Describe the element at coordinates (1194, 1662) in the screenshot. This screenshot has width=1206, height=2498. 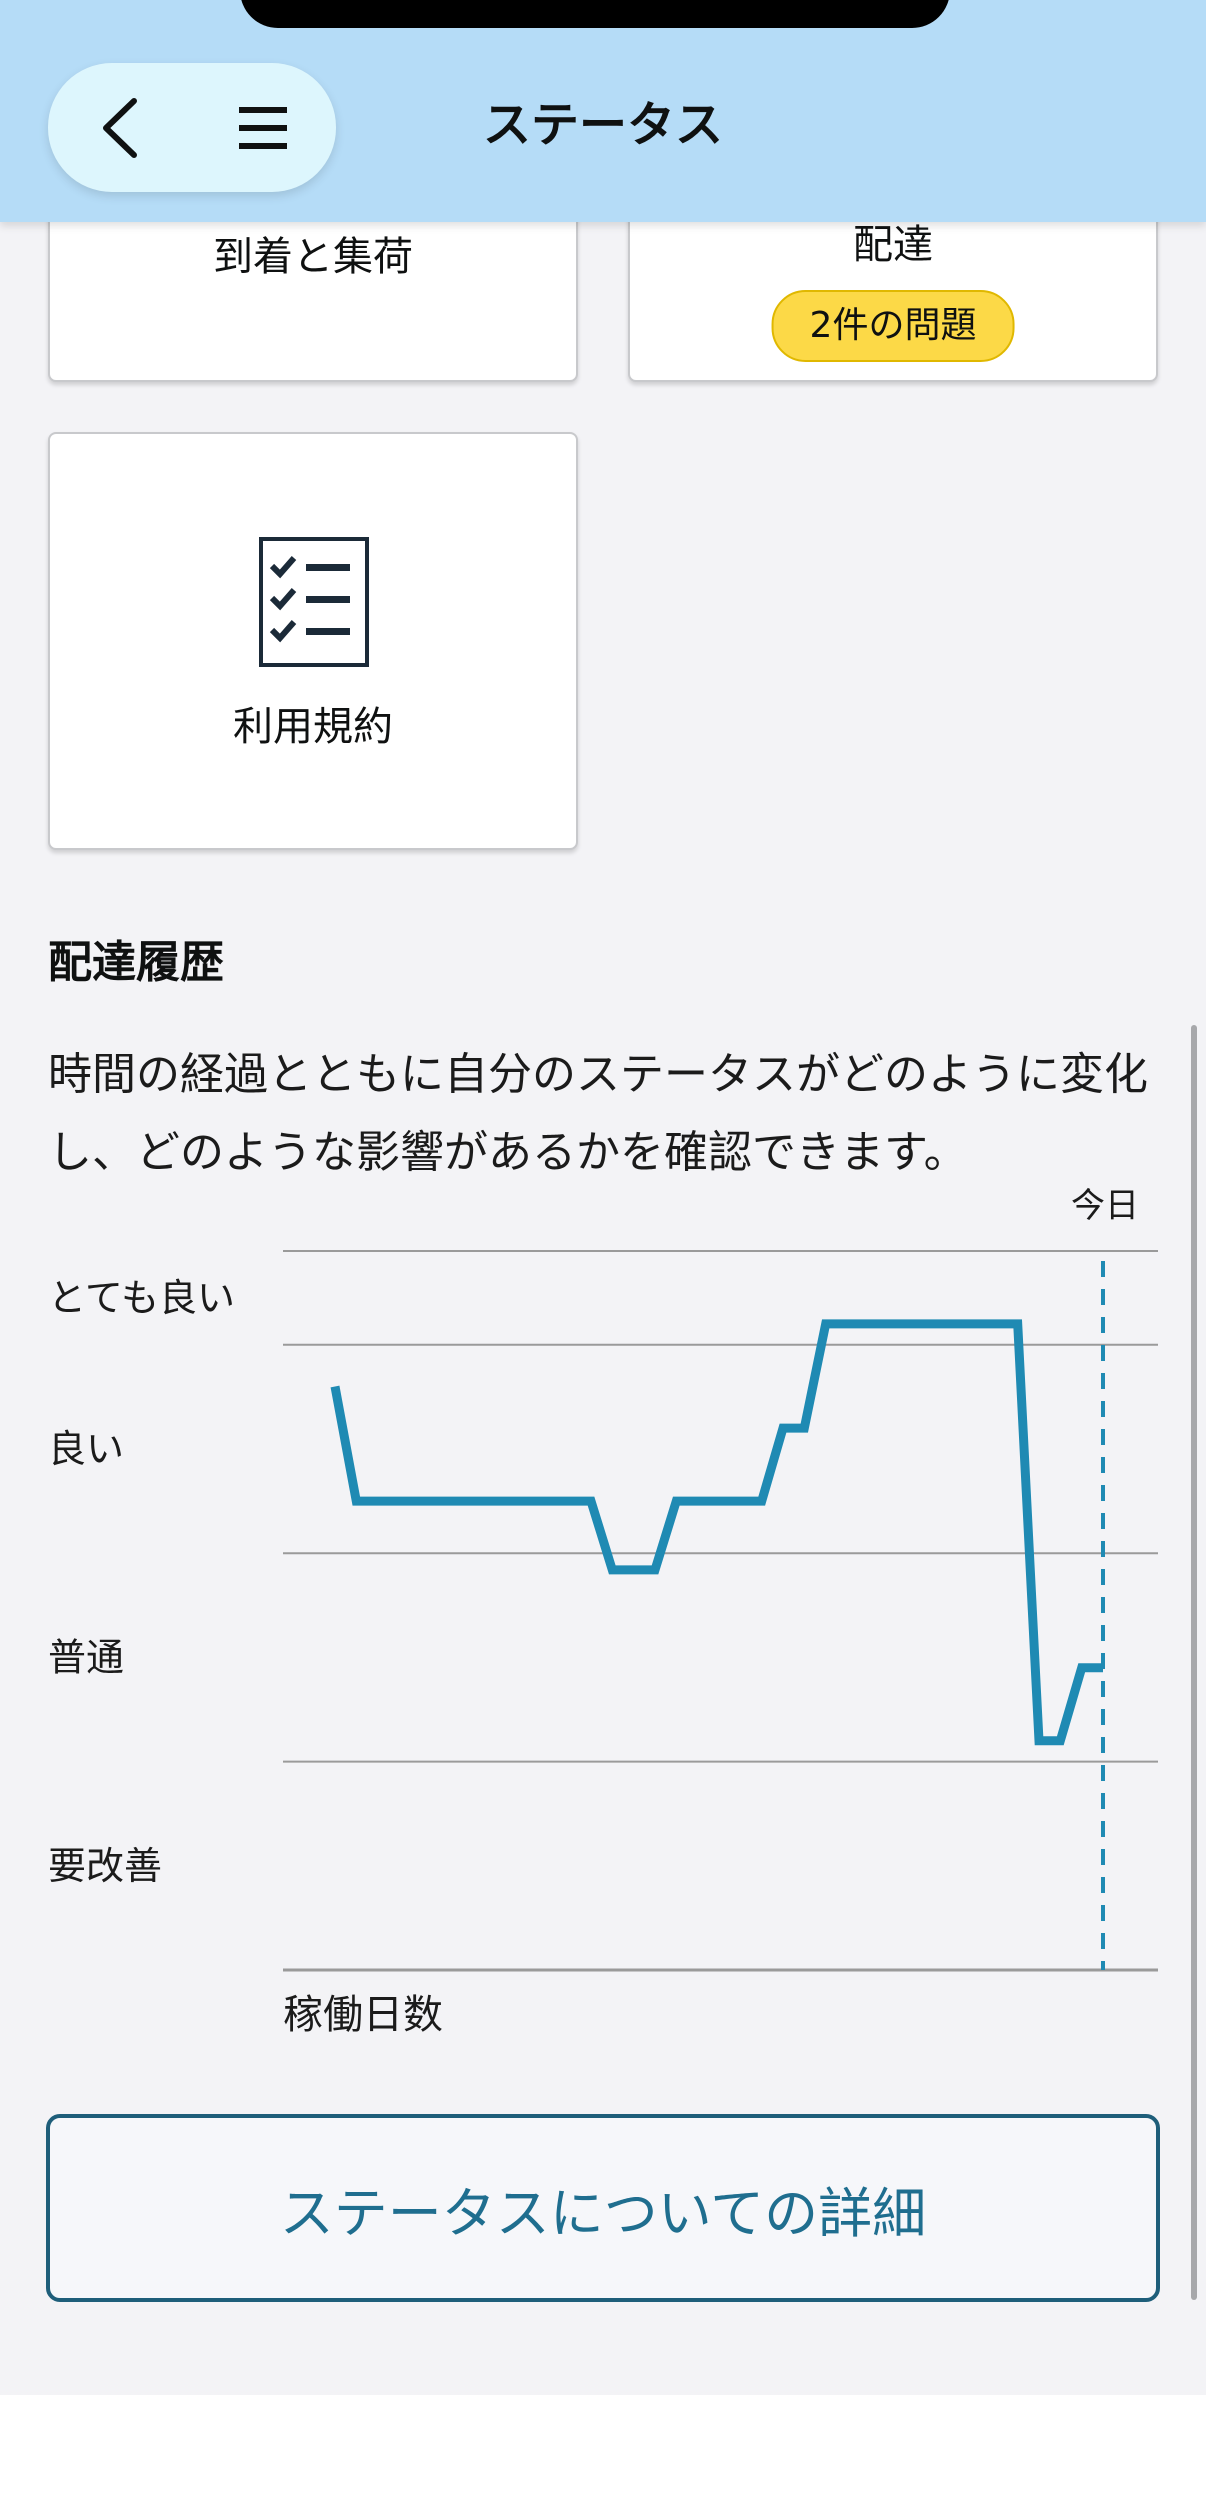
I see `scrollbar` at that location.